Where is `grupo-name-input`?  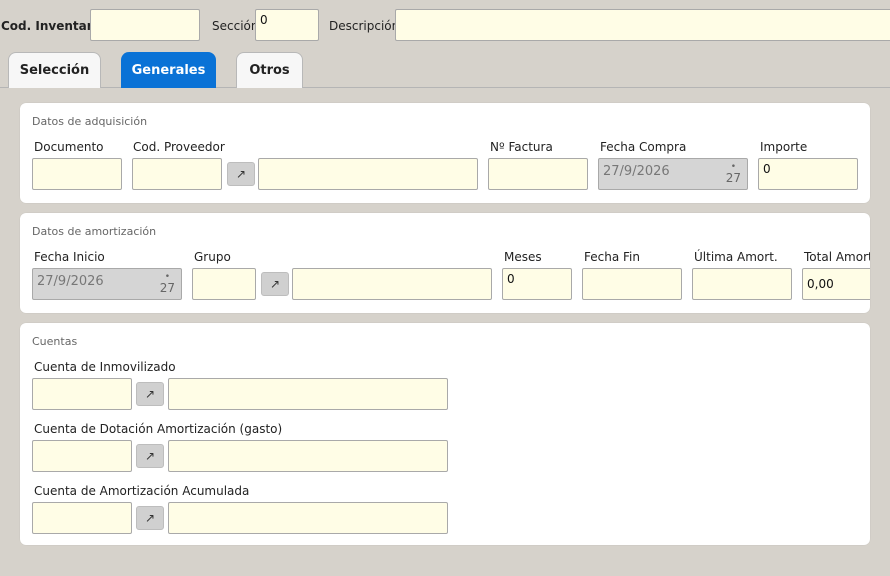 grupo-name-input is located at coordinates (392, 284).